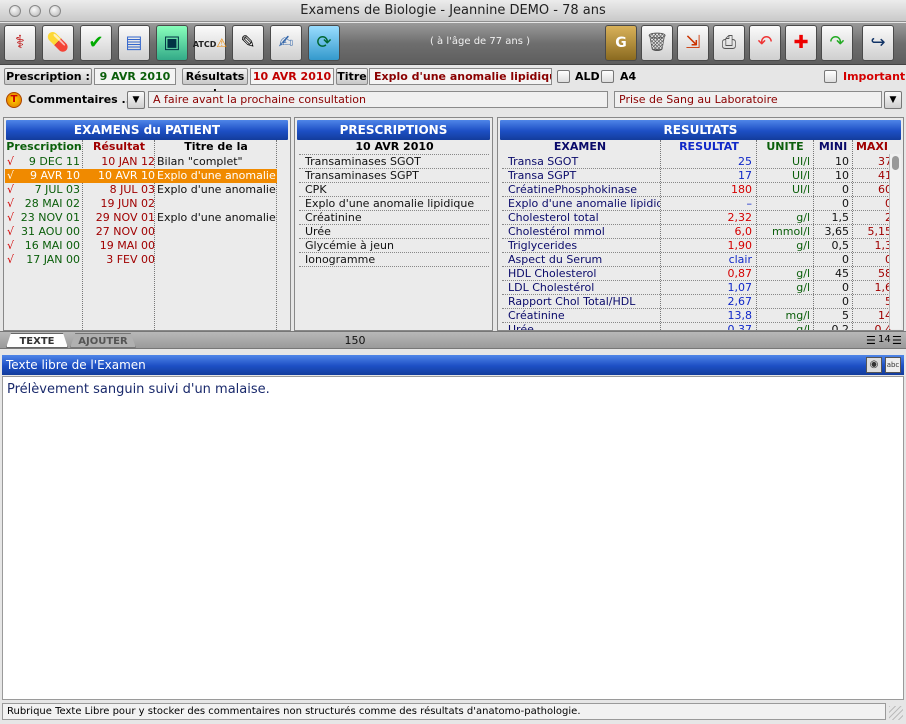 The image size is (906, 724). Describe the element at coordinates (621, 43) in the screenshot. I see `book-button: G` at that location.